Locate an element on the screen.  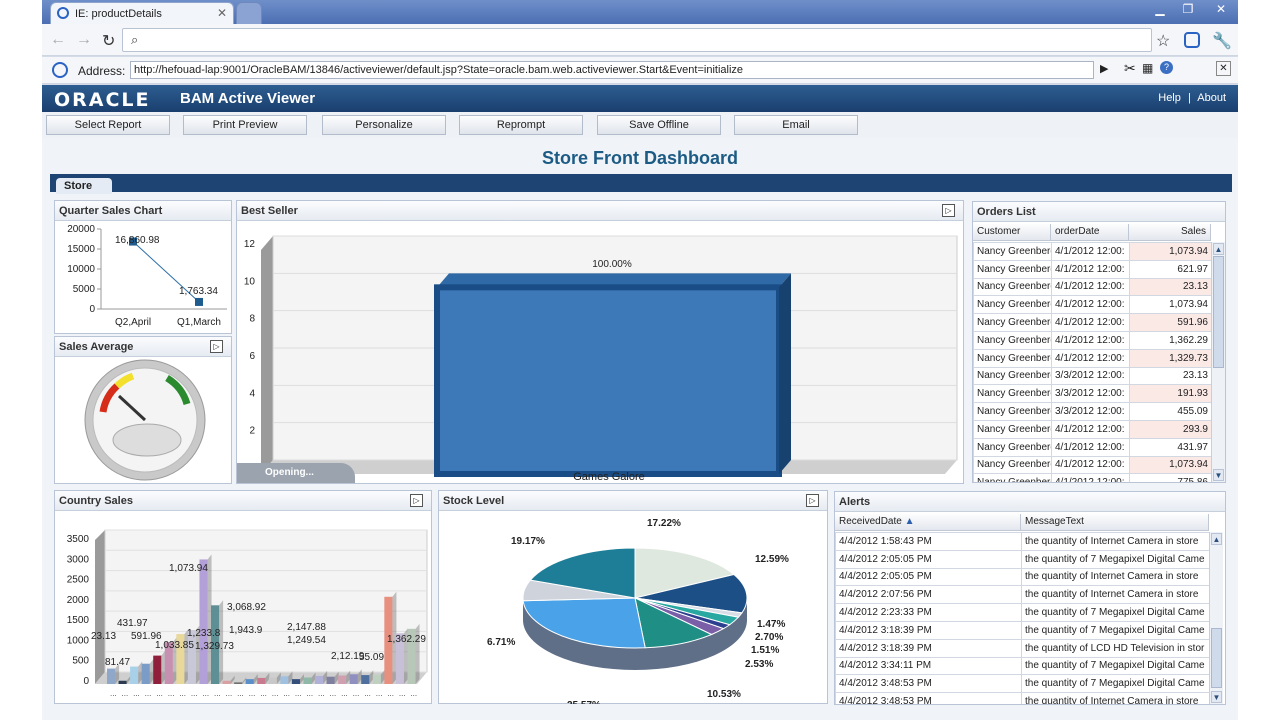
restore-icon: ❐ is located at coordinates (1188, 9).